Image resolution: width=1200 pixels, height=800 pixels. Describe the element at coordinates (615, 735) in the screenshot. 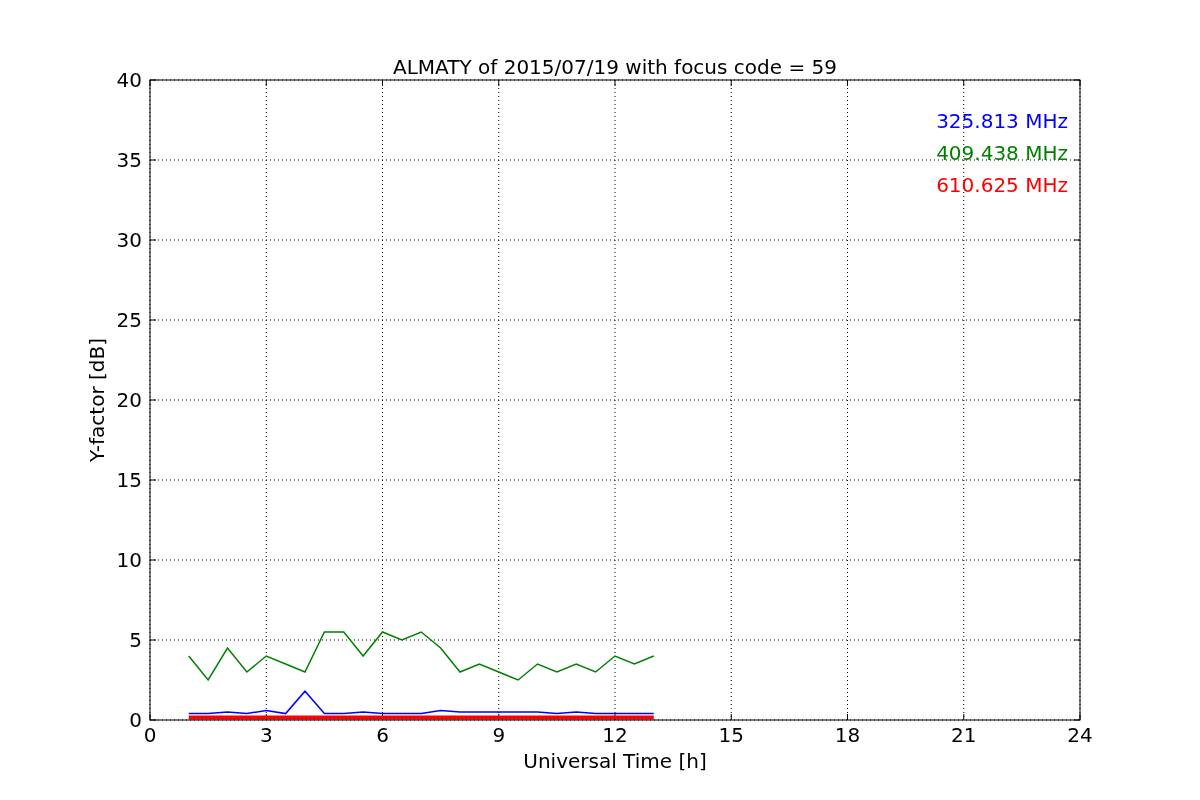

I see `x-tick-label: 12` at that location.